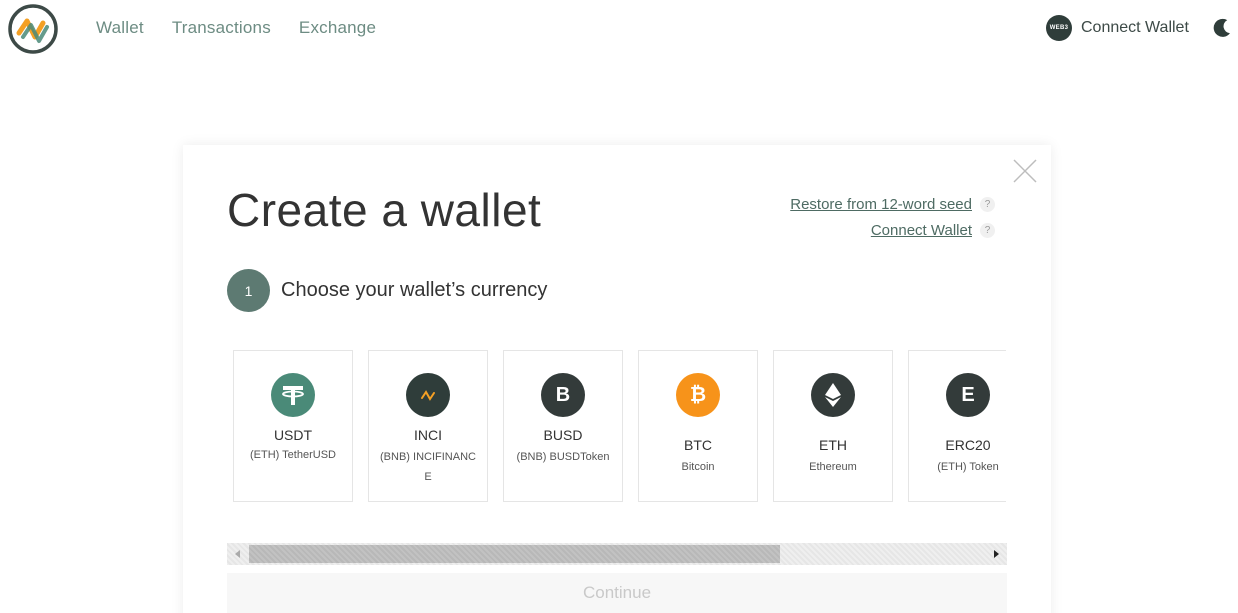 The height and width of the screenshot is (613, 1238). Describe the element at coordinates (1135, 27) in the screenshot. I see `connect-wallet-label: Connect Wallet` at that location.